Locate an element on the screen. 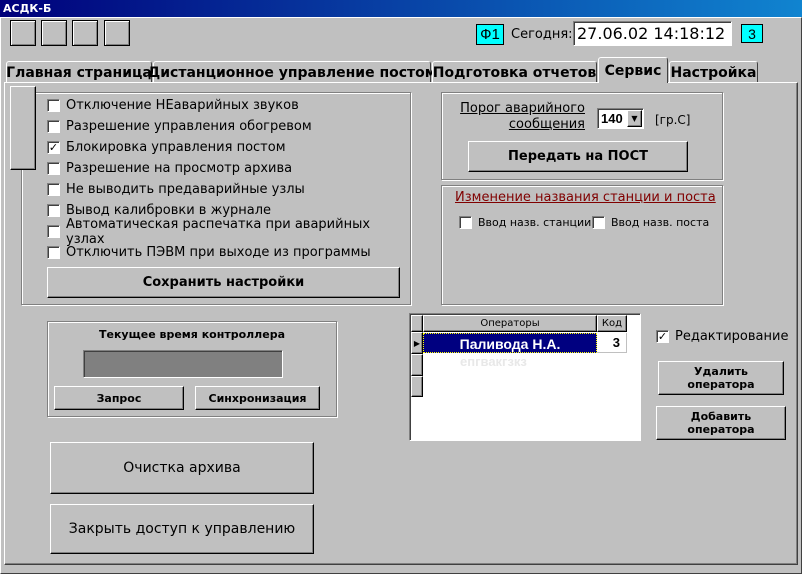 This screenshot has width=802, height=574. close-control-access-button: Закрыть доступ к управлению is located at coordinates (182, 529).